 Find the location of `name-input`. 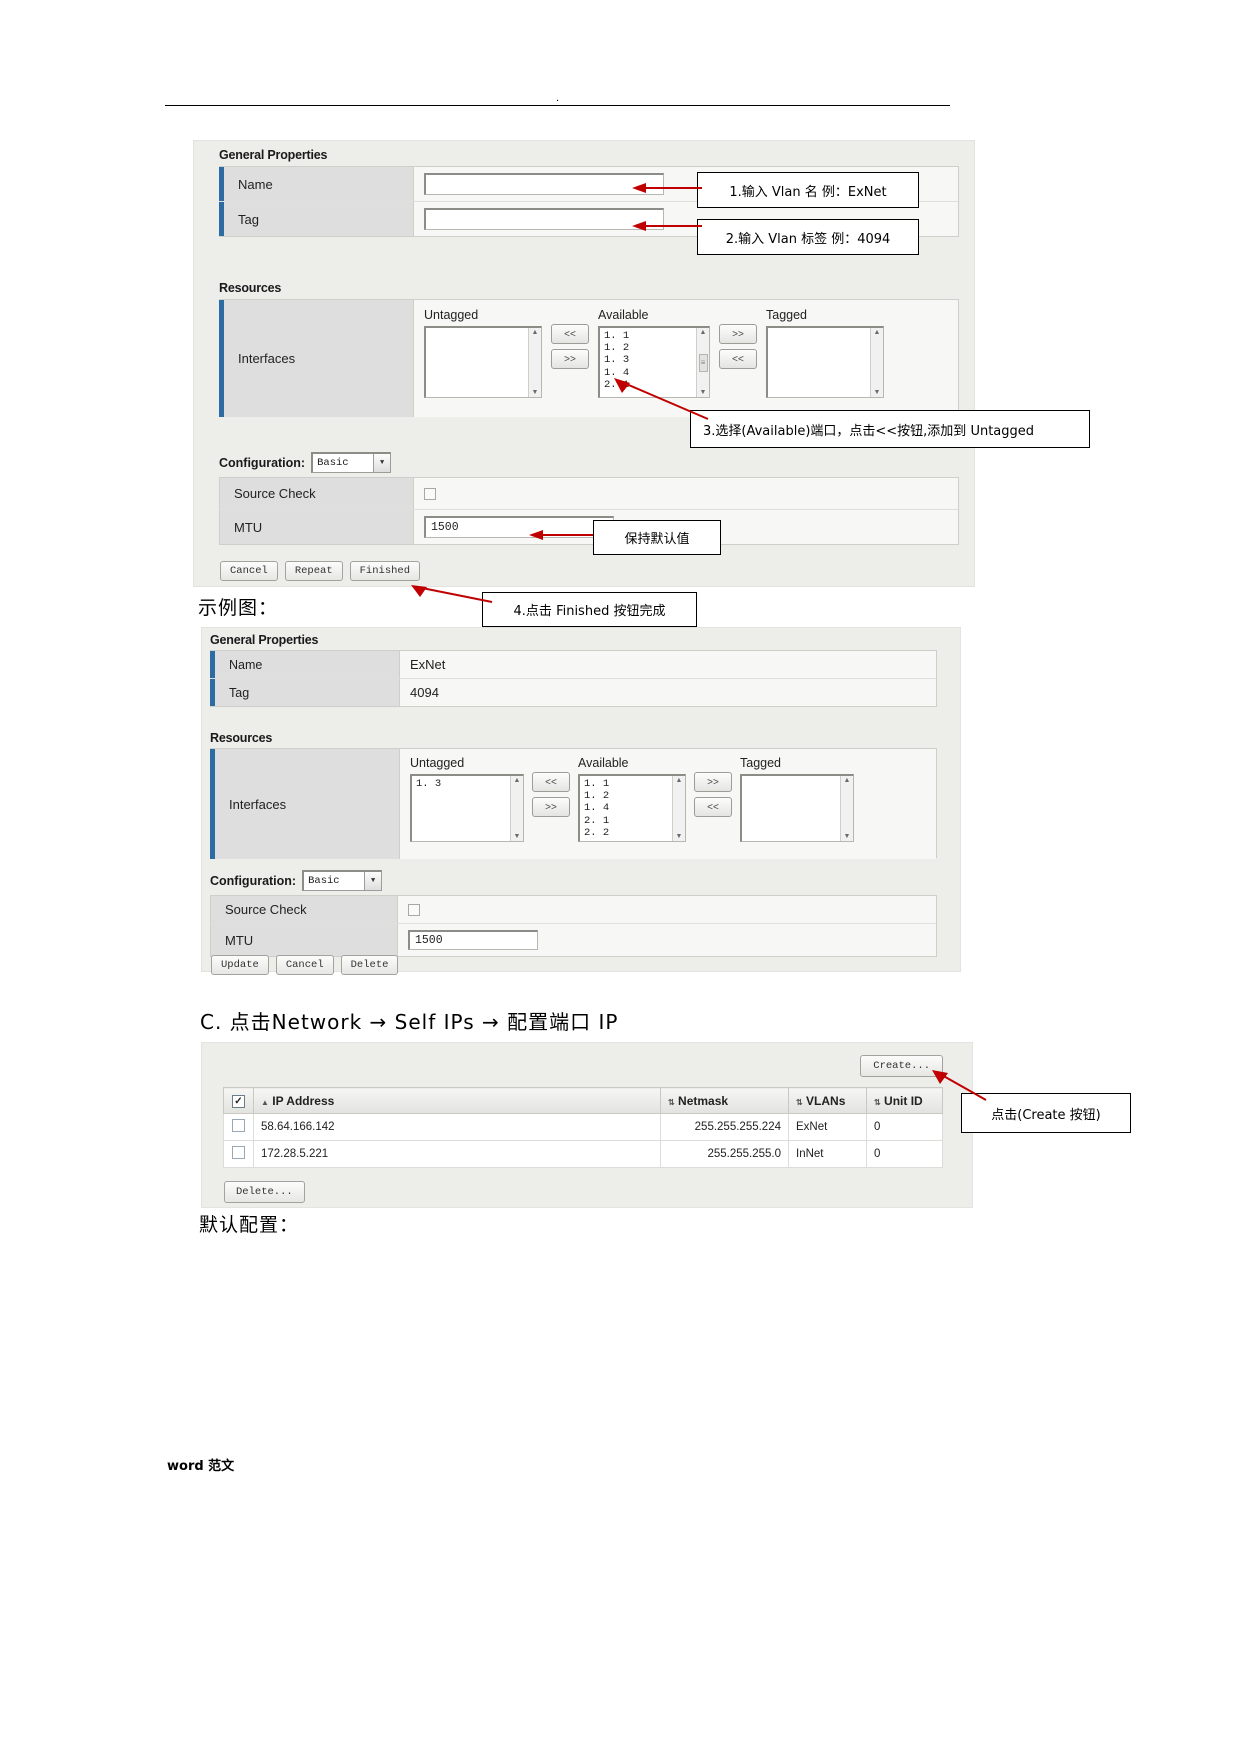

name-input is located at coordinates (544, 184).